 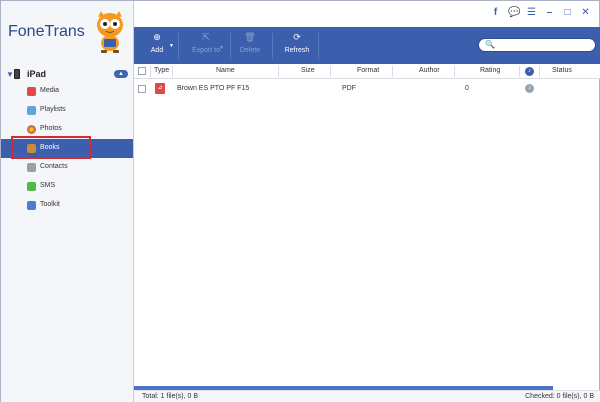 What do you see at coordinates (225, 70) in the screenshot?
I see `column-header-name: Name` at bounding box center [225, 70].